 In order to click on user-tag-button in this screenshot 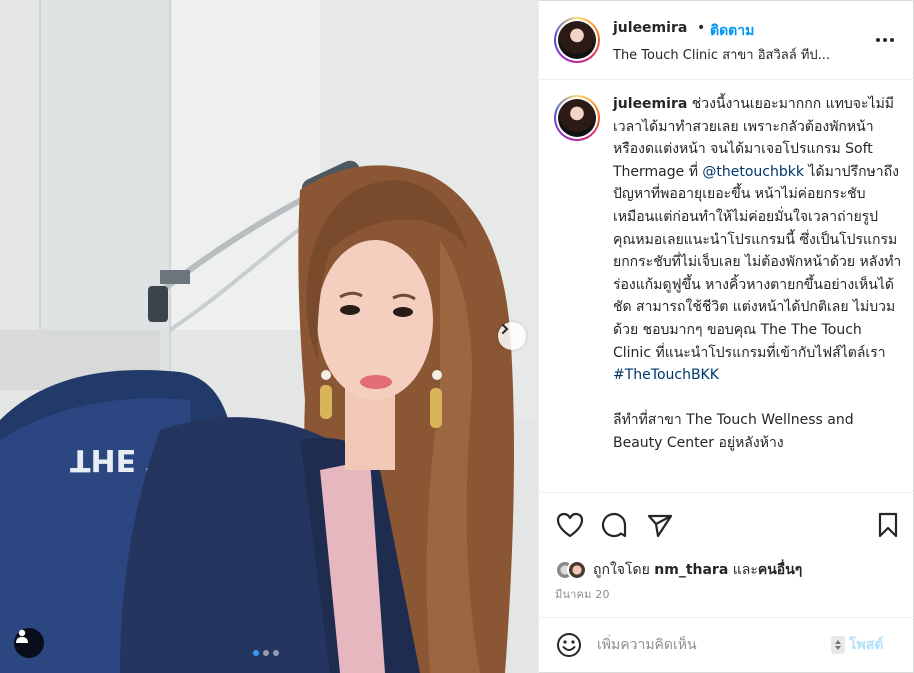, I will do `click(29, 643)`.